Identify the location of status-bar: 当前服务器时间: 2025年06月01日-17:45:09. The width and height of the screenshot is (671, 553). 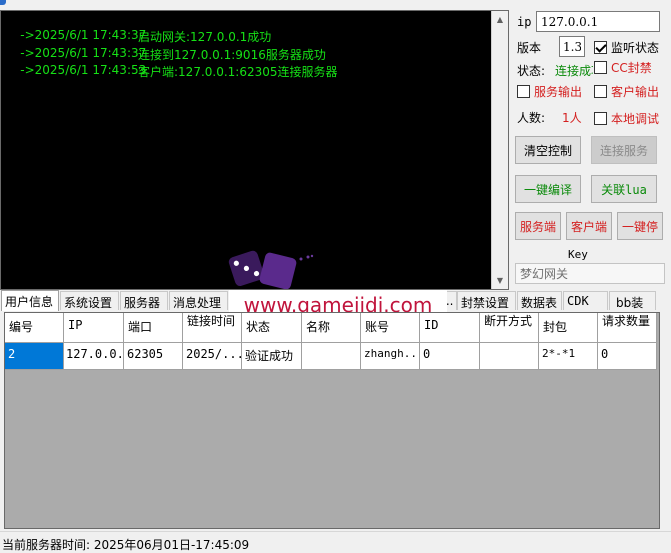
(335, 542).